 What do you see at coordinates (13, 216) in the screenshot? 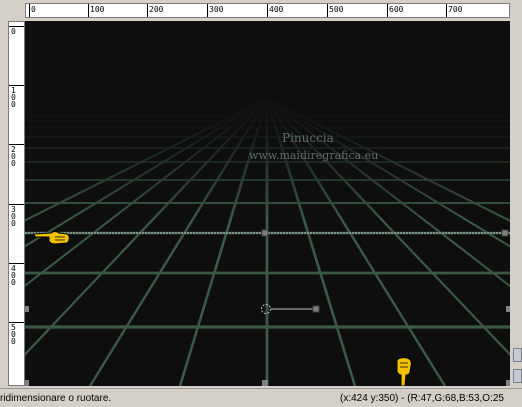
I see `vruler-label-300: 300` at bounding box center [13, 216].